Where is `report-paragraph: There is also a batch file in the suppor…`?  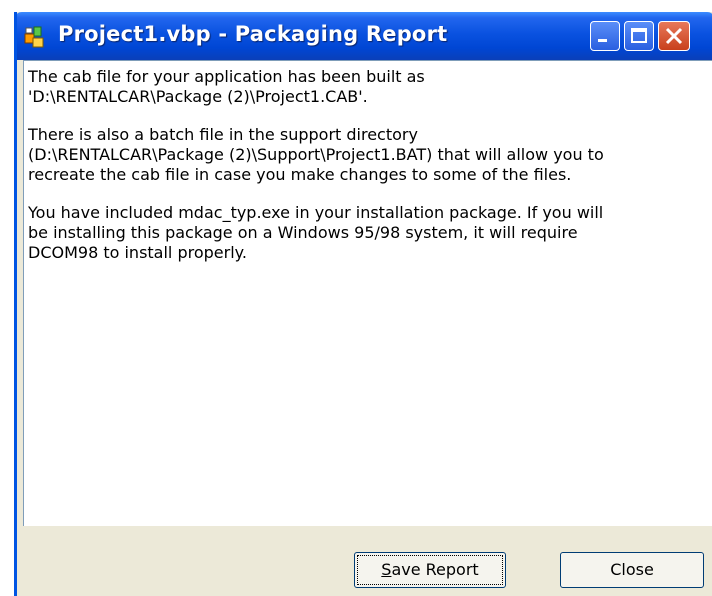
report-paragraph: There is also a batch file in the suppor… is located at coordinates (316, 154).